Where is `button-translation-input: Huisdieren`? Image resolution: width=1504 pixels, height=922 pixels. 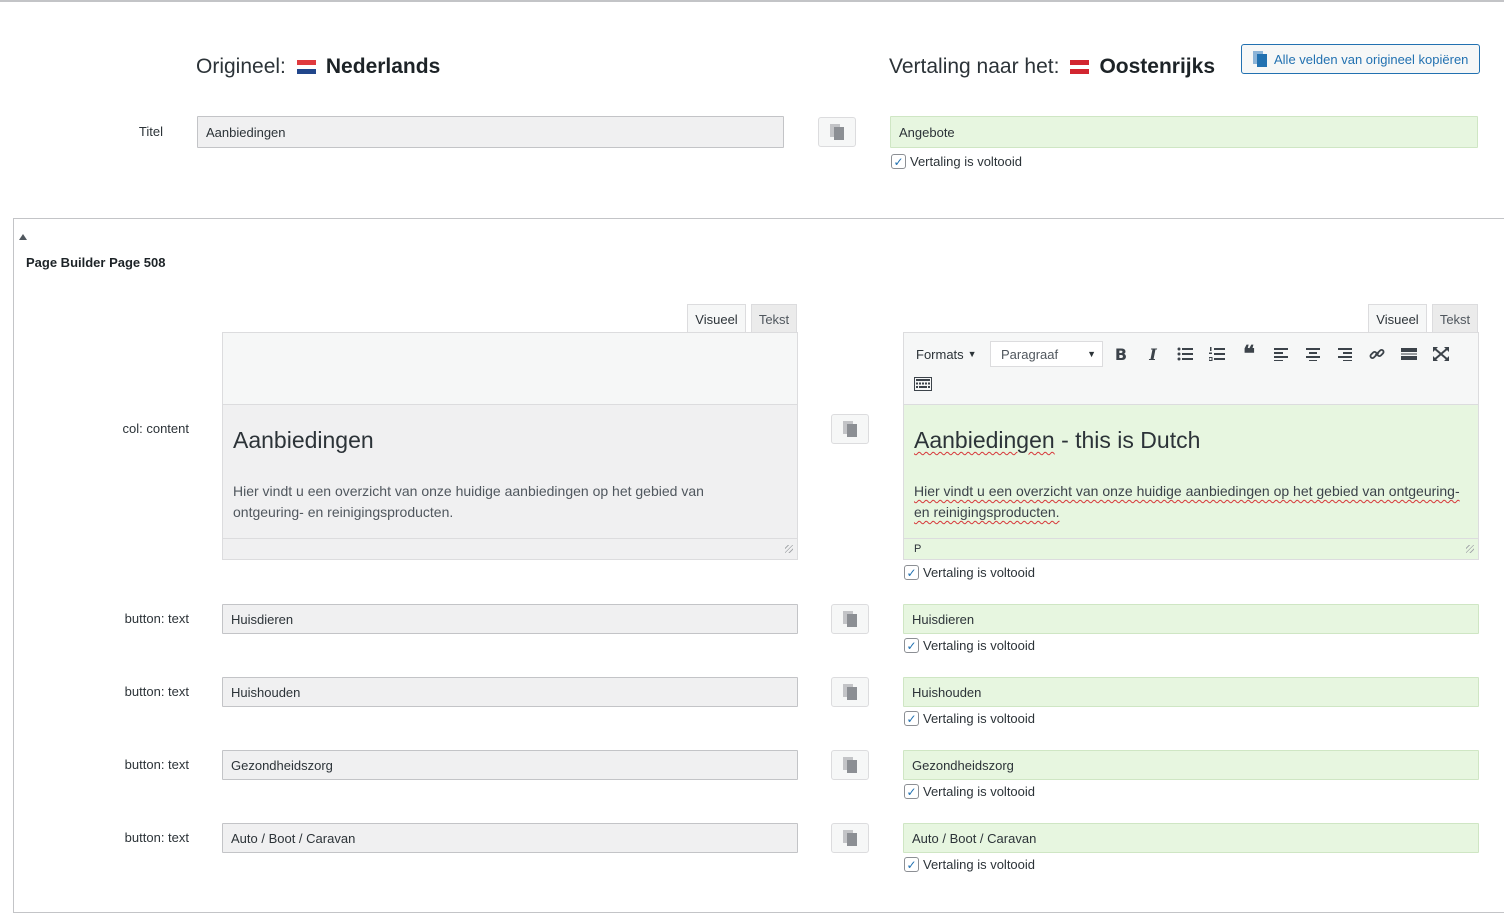 button-translation-input: Huisdieren is located at coordinates (1191, 619).